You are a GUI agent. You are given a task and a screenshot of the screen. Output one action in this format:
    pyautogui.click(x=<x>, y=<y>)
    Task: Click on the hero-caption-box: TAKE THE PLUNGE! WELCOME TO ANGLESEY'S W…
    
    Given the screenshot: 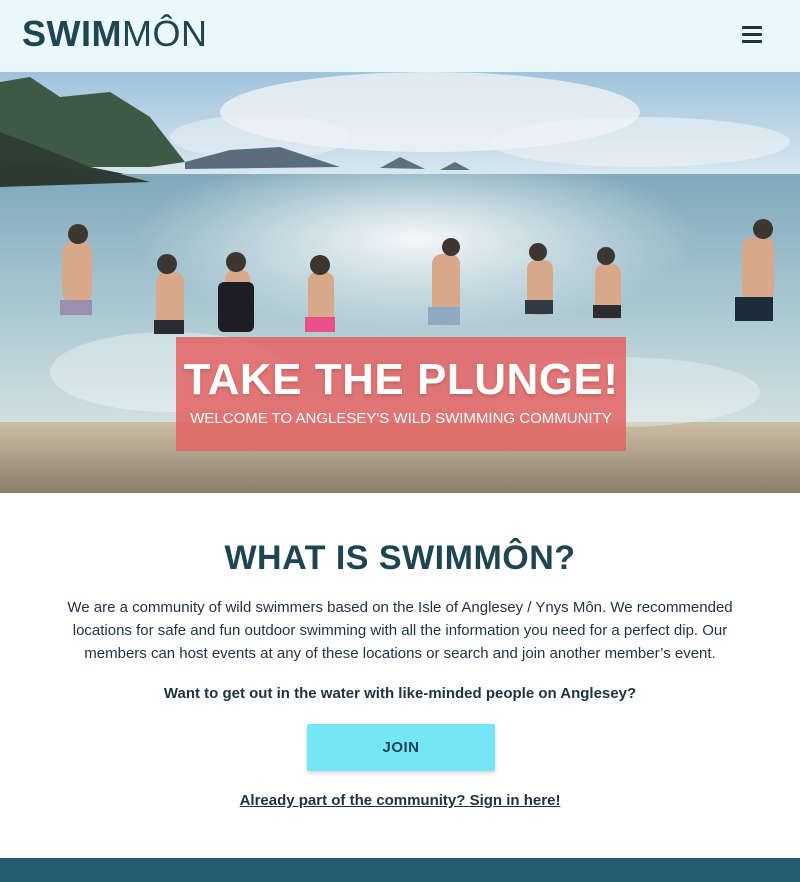 What is the action you would take?
    pyautogui.click(x=401, y=394)
    